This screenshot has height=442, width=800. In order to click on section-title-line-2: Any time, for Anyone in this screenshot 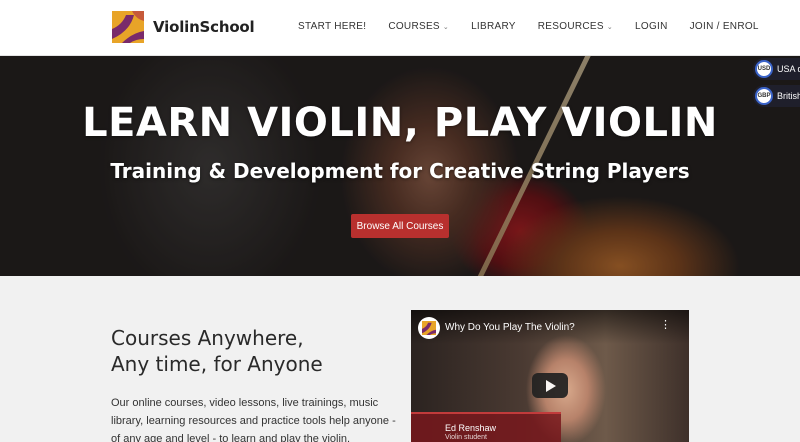, I will do `click(217, 364)`.